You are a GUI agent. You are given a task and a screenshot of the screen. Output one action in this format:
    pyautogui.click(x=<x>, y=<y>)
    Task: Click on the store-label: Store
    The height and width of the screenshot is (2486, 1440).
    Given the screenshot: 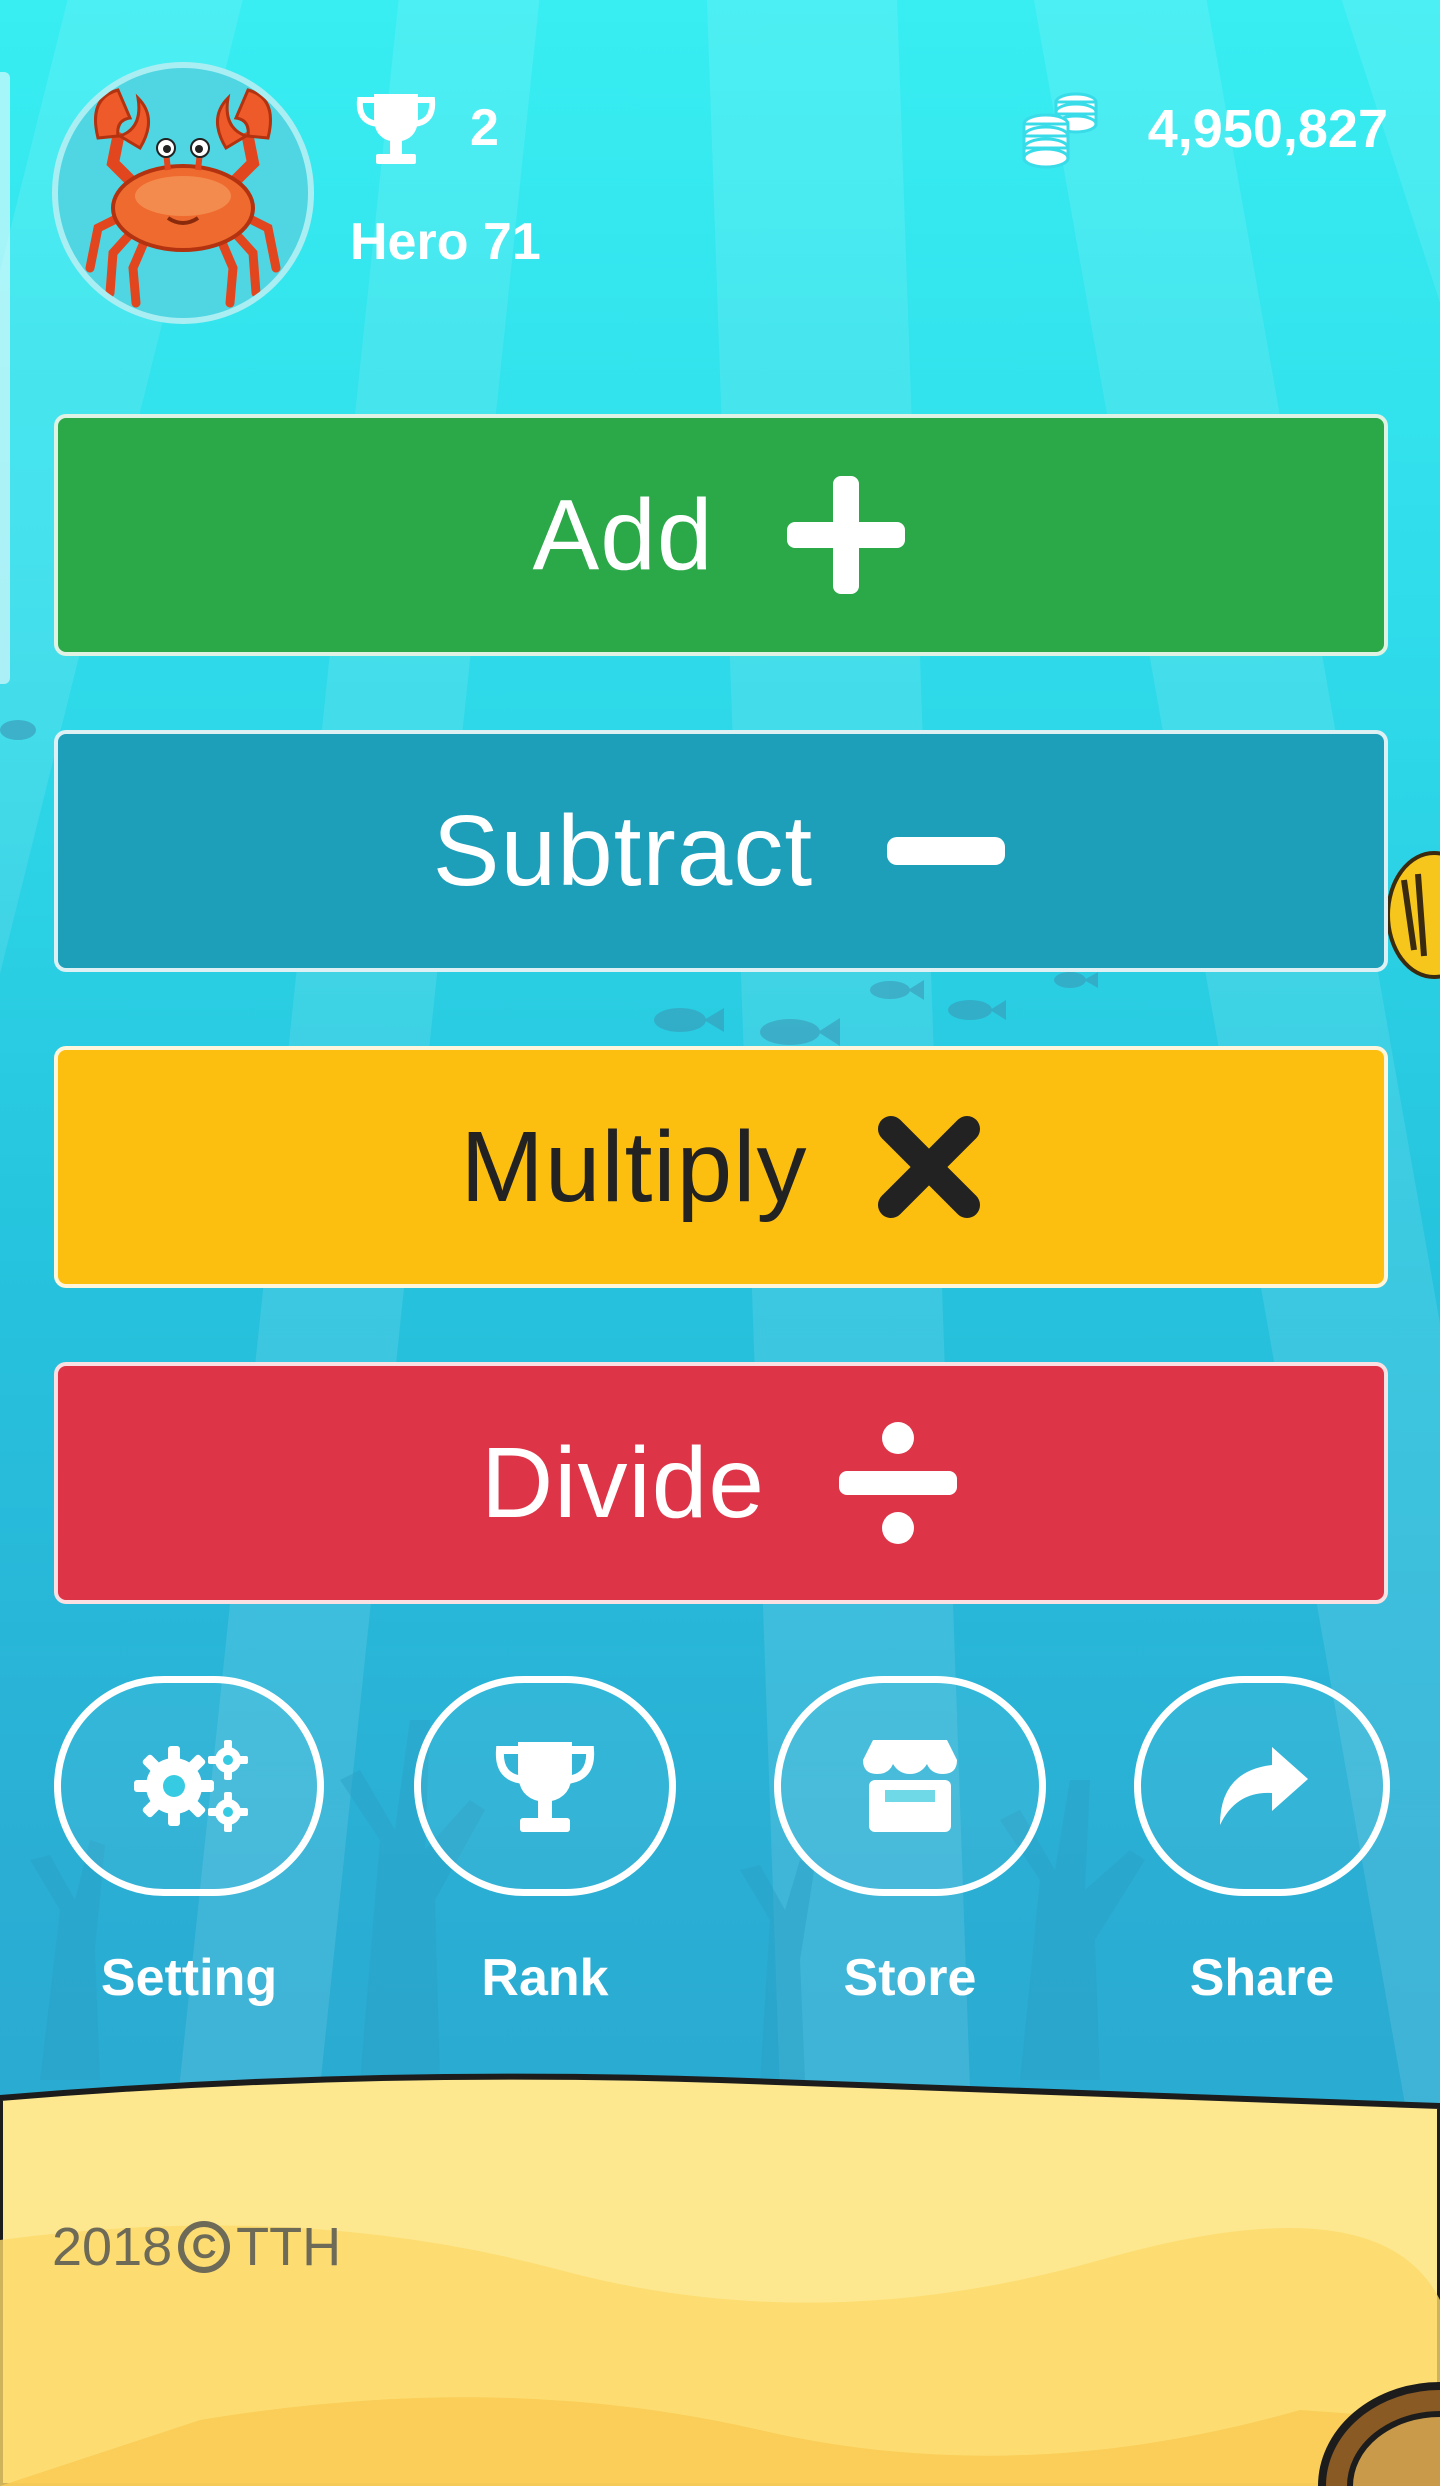 What is the action you would take?
    pyautogui.click(x=910, y=1978)
    